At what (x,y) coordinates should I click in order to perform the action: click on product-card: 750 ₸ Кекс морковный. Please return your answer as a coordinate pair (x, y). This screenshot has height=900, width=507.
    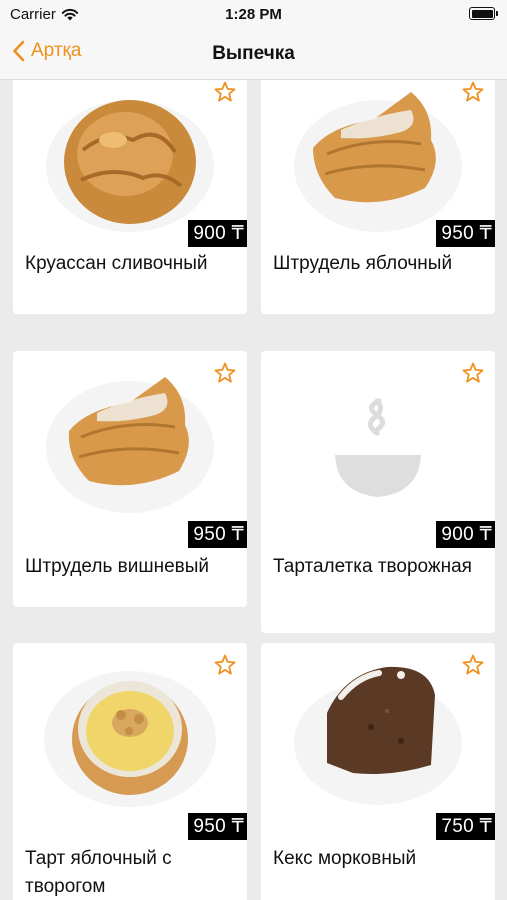
    Looking at the image, I should click on (378, 771).